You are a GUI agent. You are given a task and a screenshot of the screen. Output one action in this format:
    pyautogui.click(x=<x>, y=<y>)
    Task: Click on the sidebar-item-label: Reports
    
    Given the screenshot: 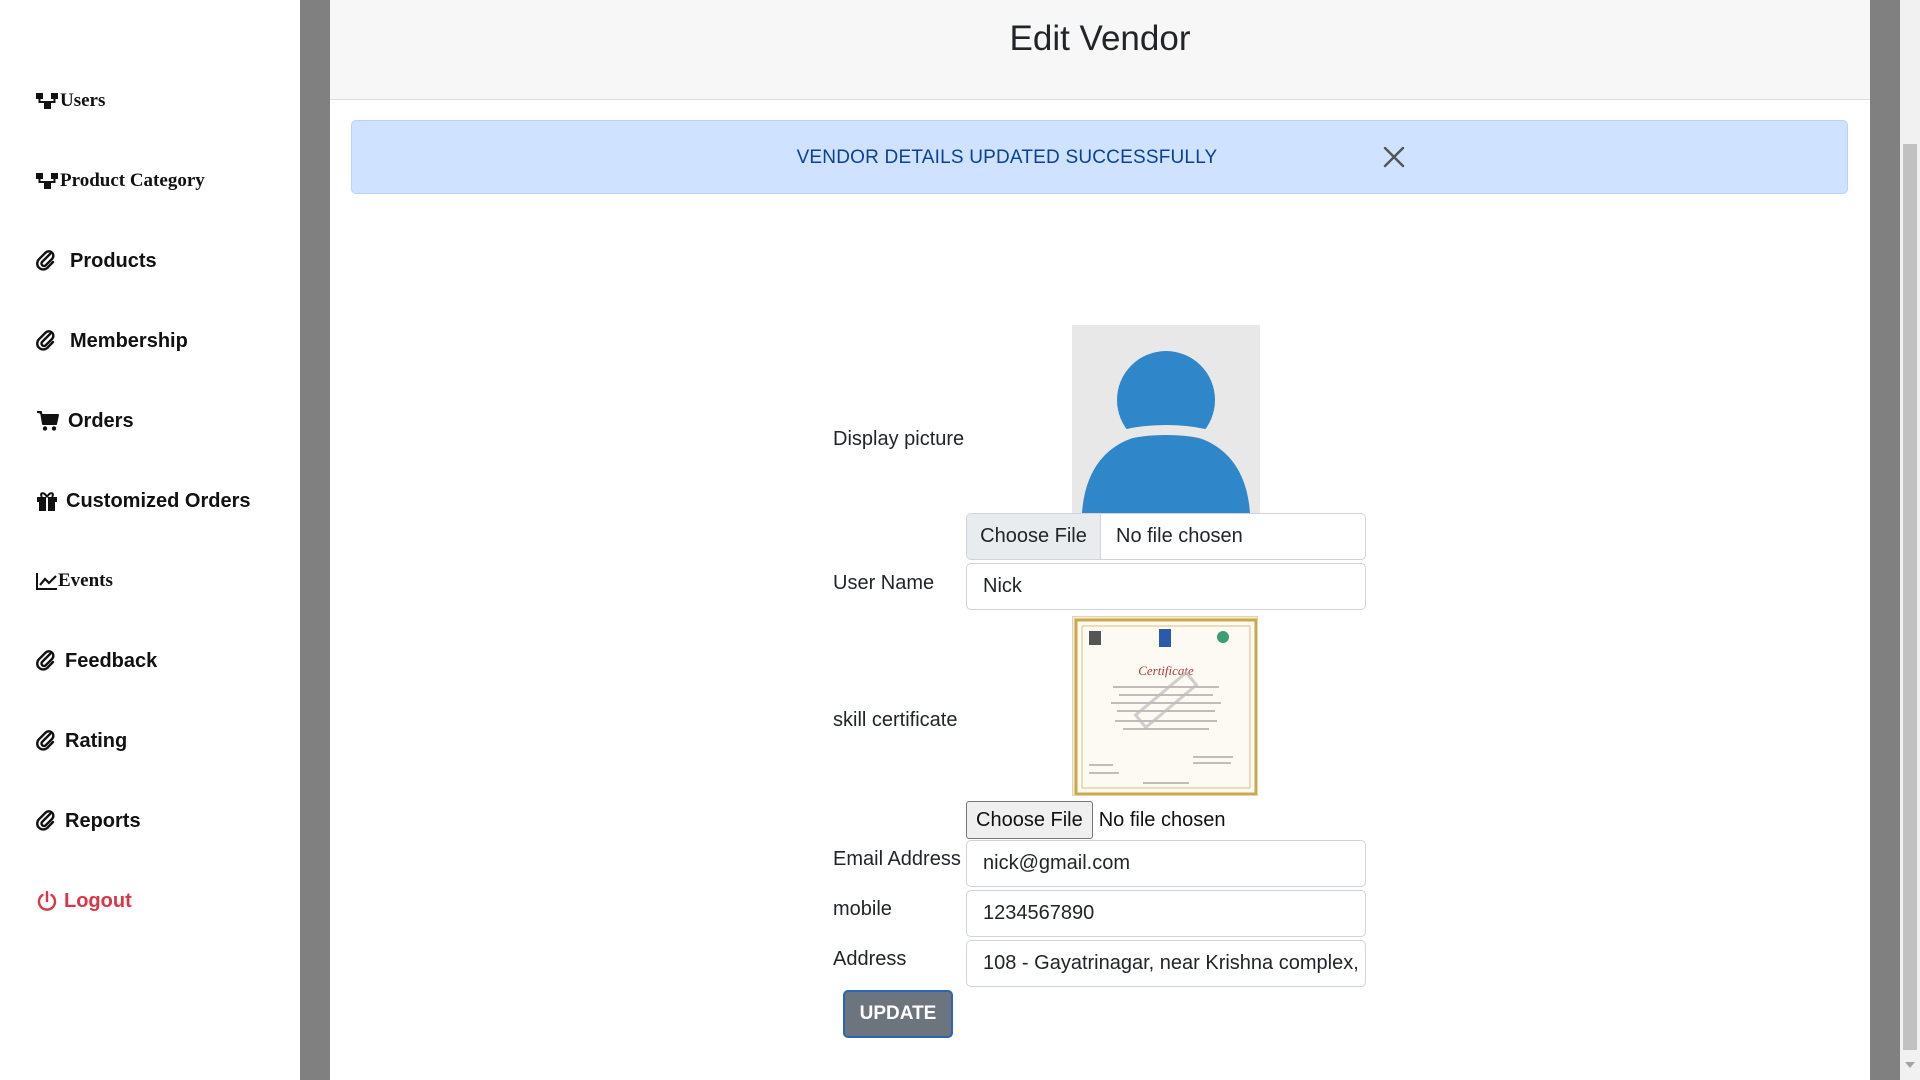 What is the action you would take?
    pyautogui.click(x=103, y=820)
    